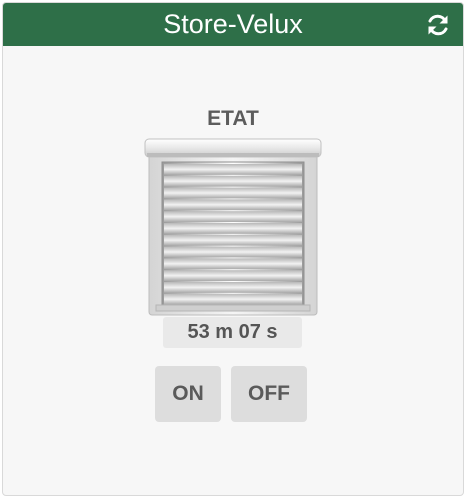 Image resolution: width=466 pixels, height=498 pixels. I want to click on widget-title: Store-Velux, so click(233, 24).